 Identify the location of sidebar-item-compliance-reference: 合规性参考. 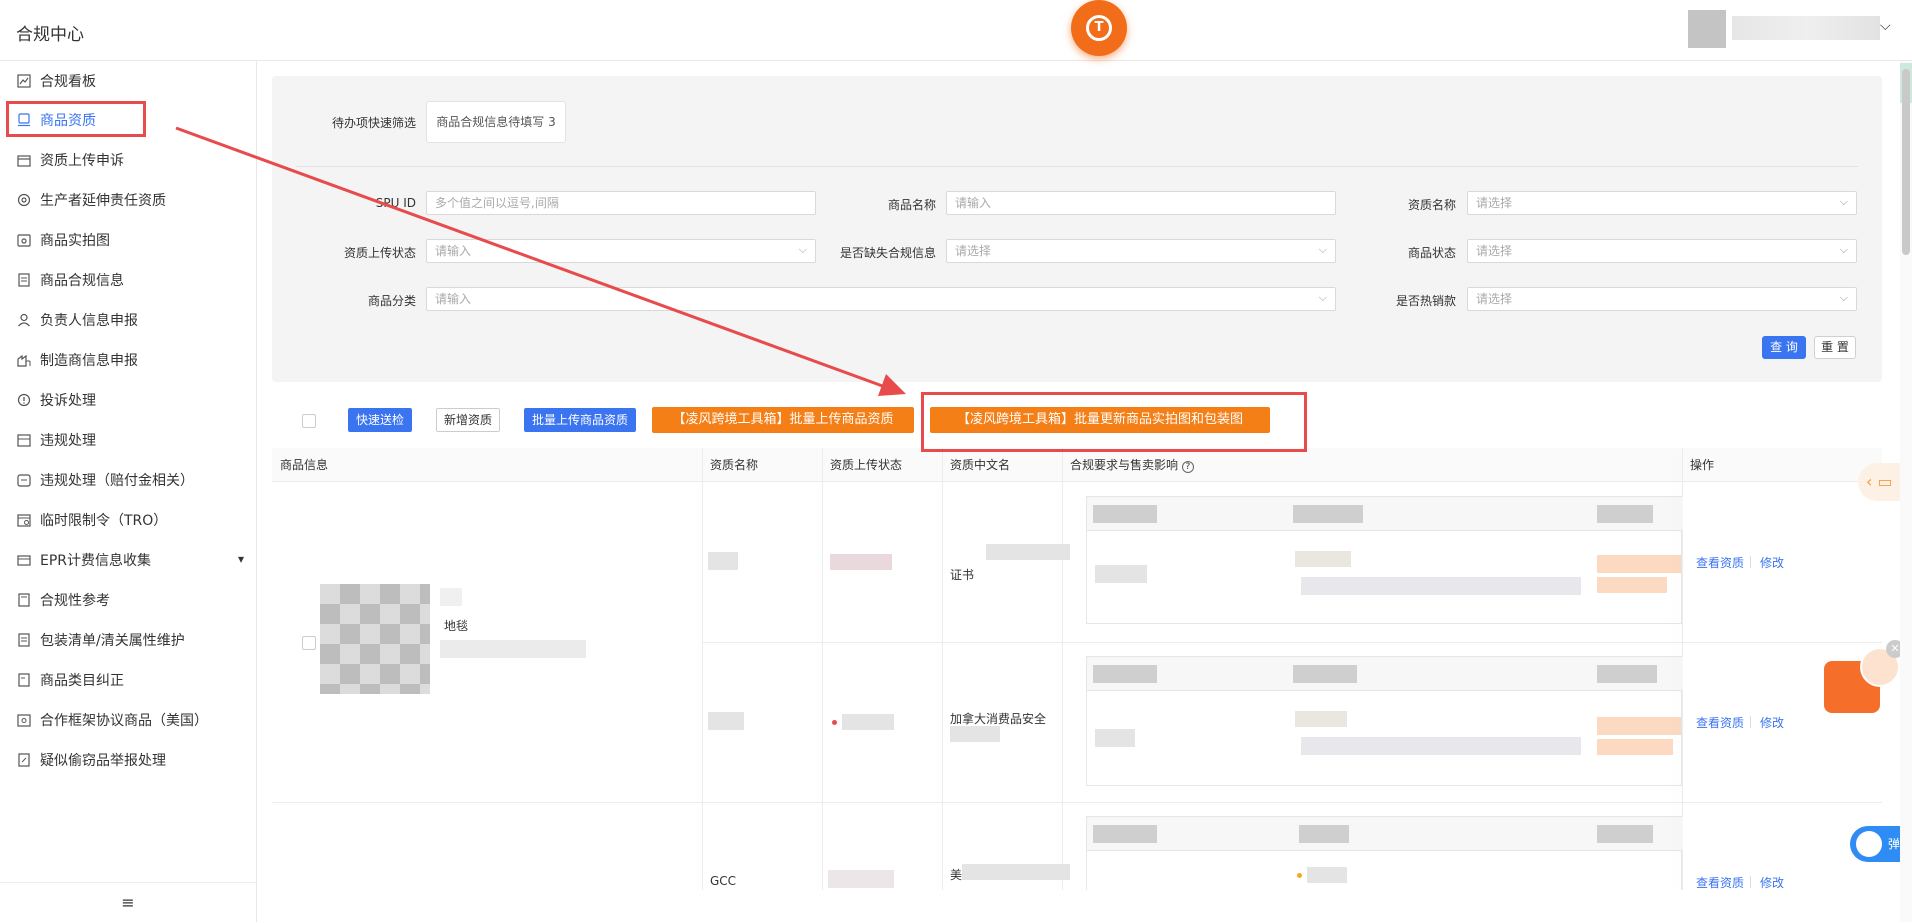
(128, 600).